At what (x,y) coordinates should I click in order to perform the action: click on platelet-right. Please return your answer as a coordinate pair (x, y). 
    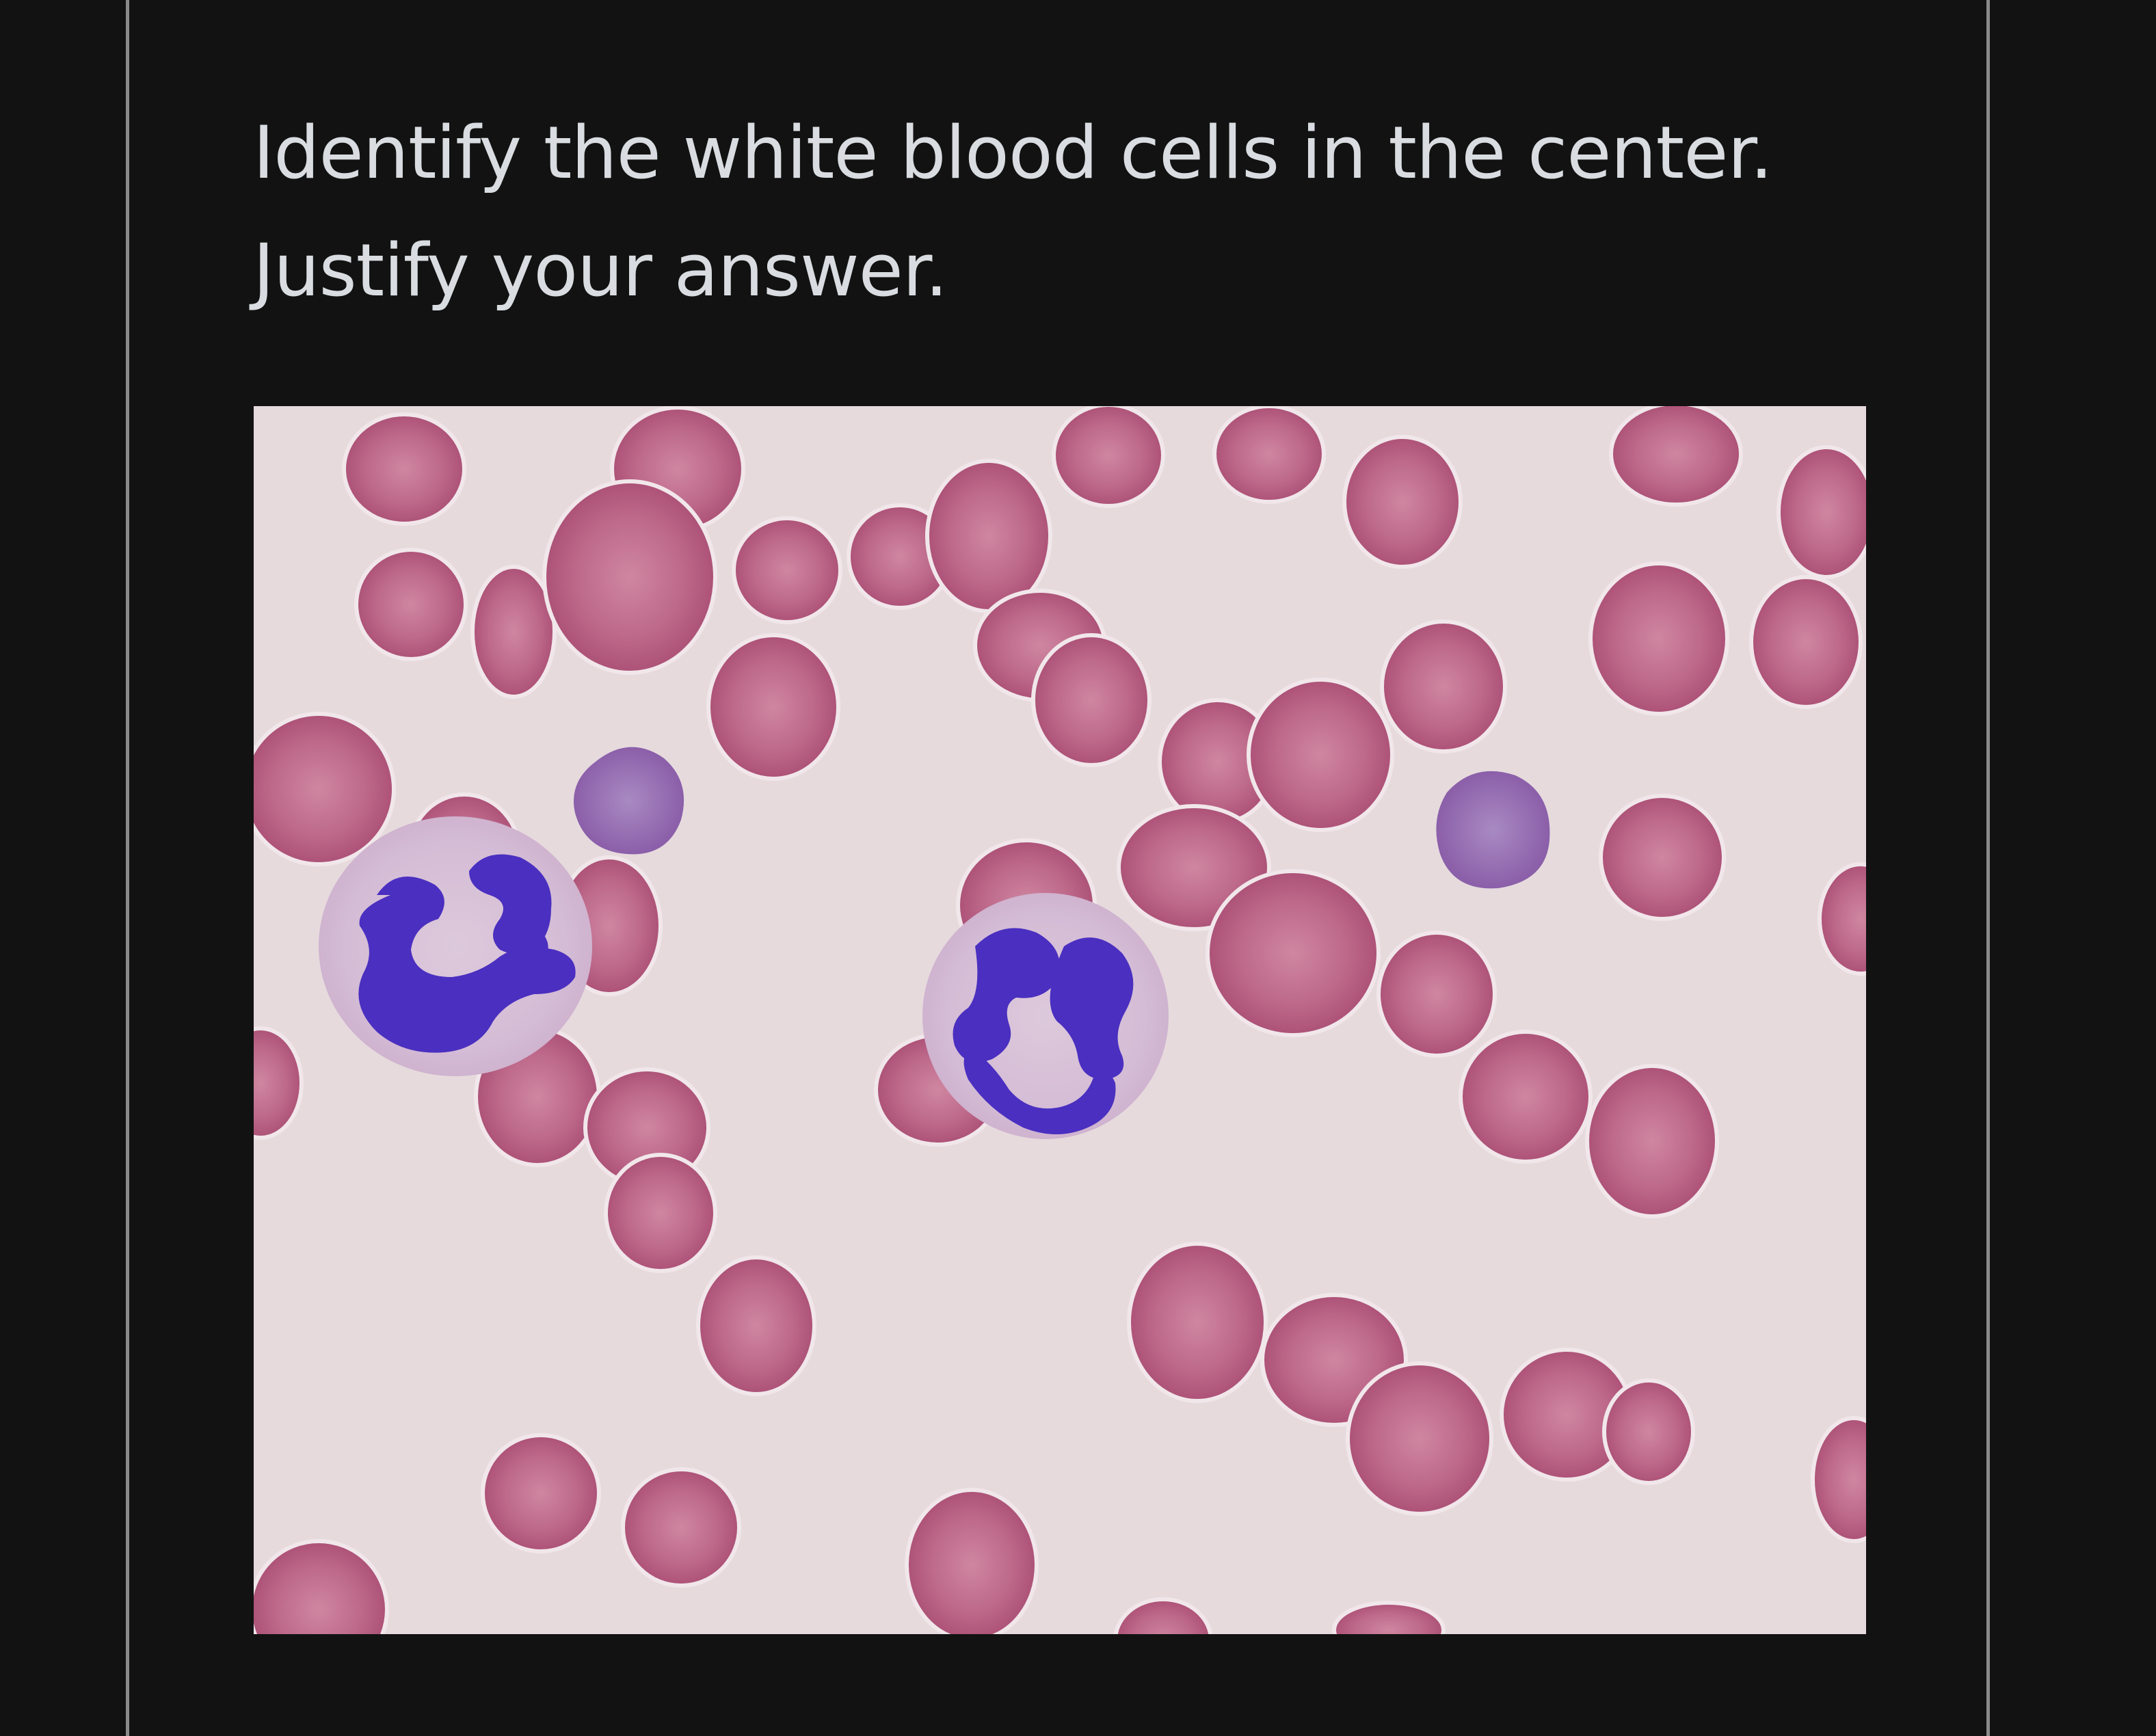
    Looking at the image, I should click on (1493, 830).